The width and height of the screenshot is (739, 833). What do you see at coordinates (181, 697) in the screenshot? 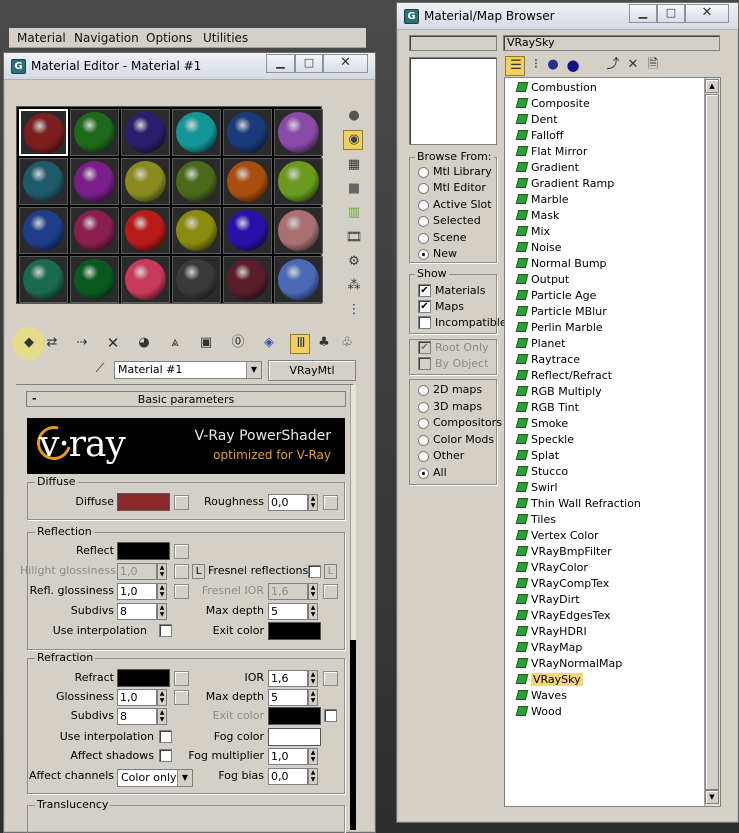
I see `refraction-glossiness-map-button` at bounding box center [181, 697].